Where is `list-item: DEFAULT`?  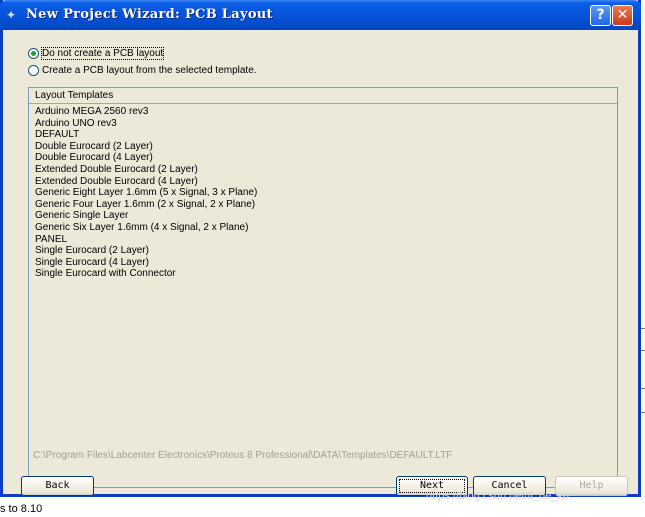 list-item: DEFAULT is located at coordinates (326, 135).